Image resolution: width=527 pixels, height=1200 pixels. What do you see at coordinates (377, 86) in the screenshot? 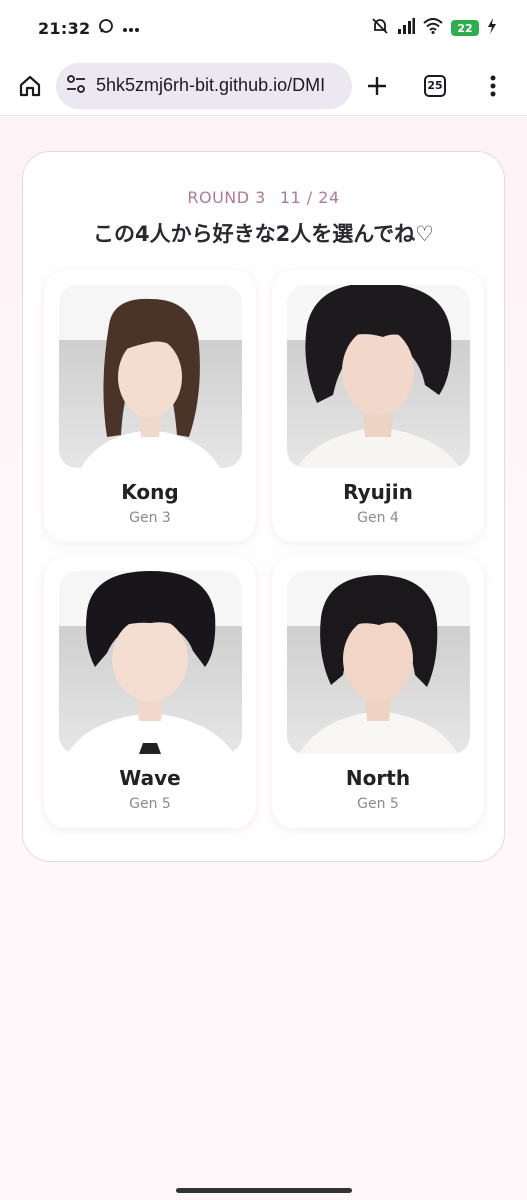
I see `plus-icon` at bounding box center [377, 86].